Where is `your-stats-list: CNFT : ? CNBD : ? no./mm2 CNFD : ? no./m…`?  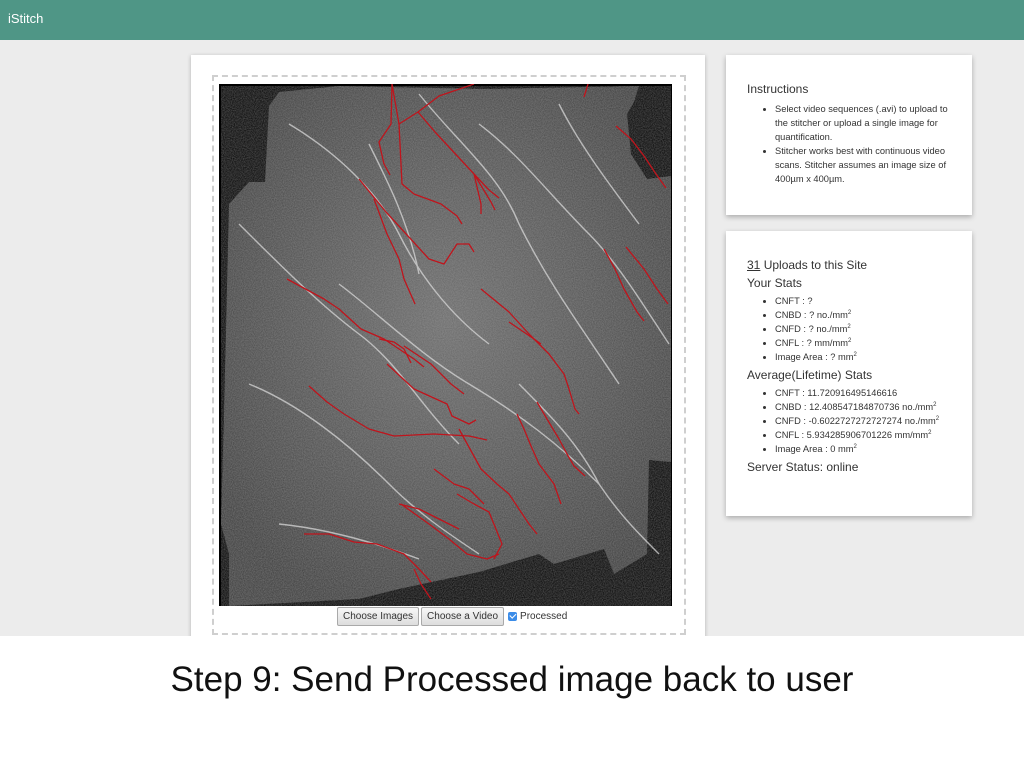
your-stats-list: CNFT : ? CNBD : ? no./mm2 CNFD : ? no./m… is located at coordinates (852, 329).